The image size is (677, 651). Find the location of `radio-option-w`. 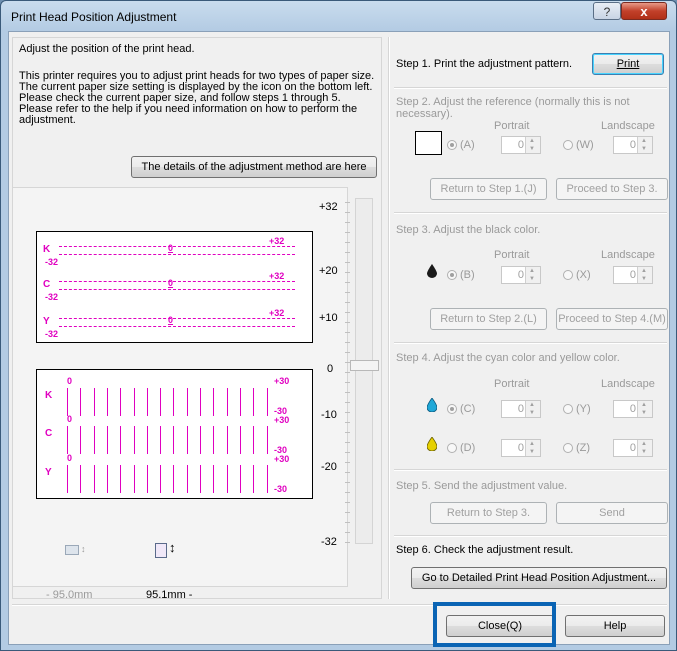

radio-option-w is located at coordinates (568, 145).